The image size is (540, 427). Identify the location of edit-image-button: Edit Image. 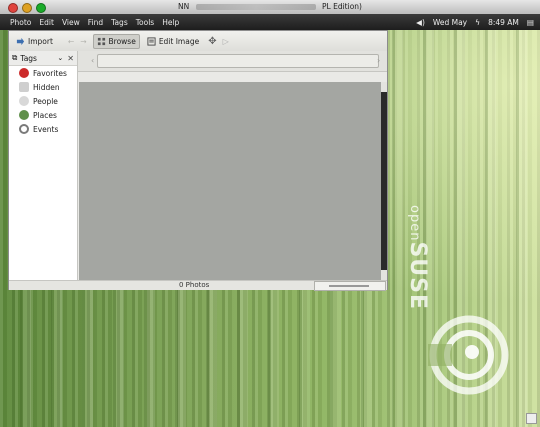
(173, 41).